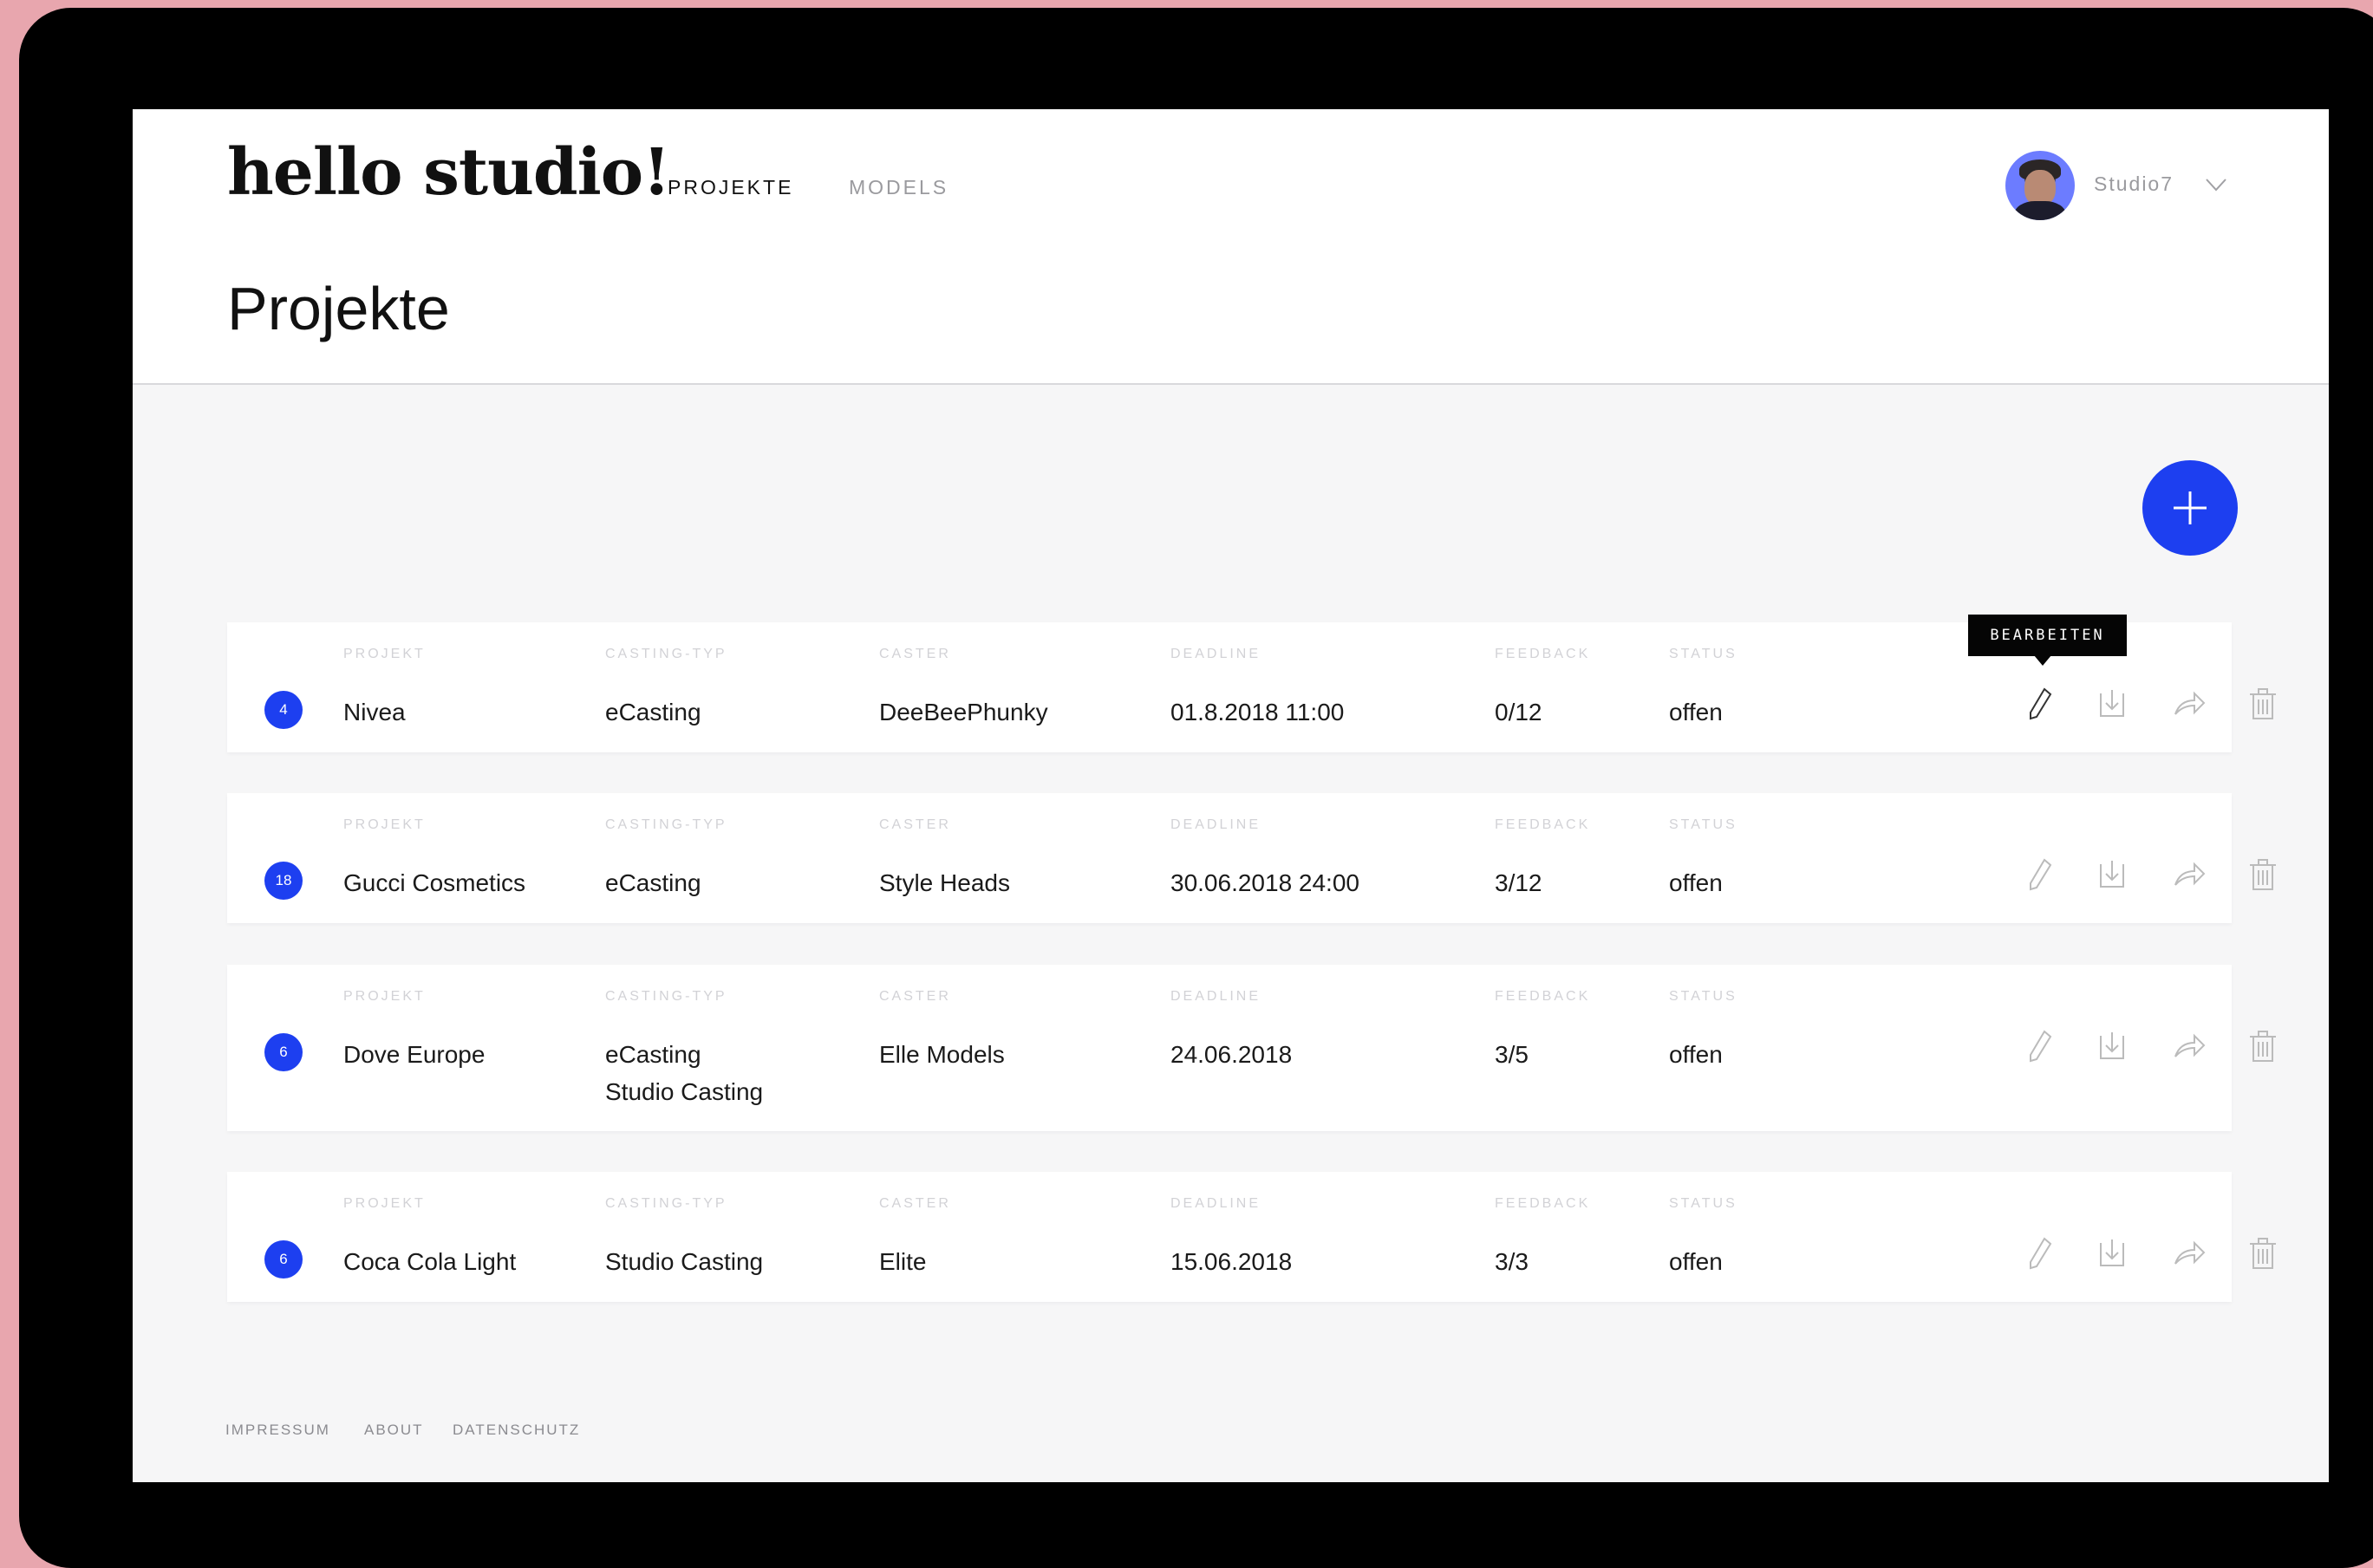 This screenshot has width=2373, height=1568. What do you see at coordinates (1512, 1054) in the screenshot?
I see `feedback: 3/5` at bounding box center [1512, 1054].